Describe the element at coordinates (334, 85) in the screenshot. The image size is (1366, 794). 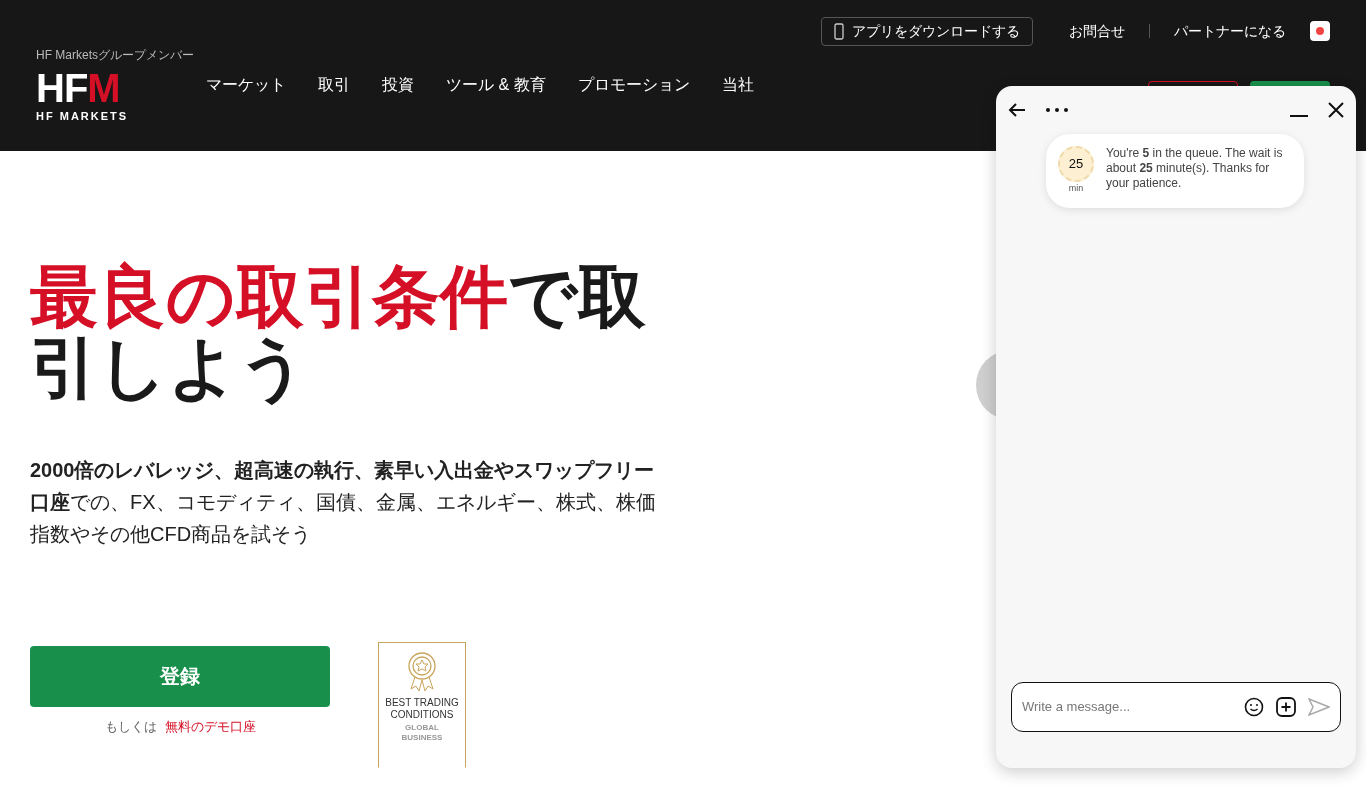
I see `nav-link: 取引` at that location.